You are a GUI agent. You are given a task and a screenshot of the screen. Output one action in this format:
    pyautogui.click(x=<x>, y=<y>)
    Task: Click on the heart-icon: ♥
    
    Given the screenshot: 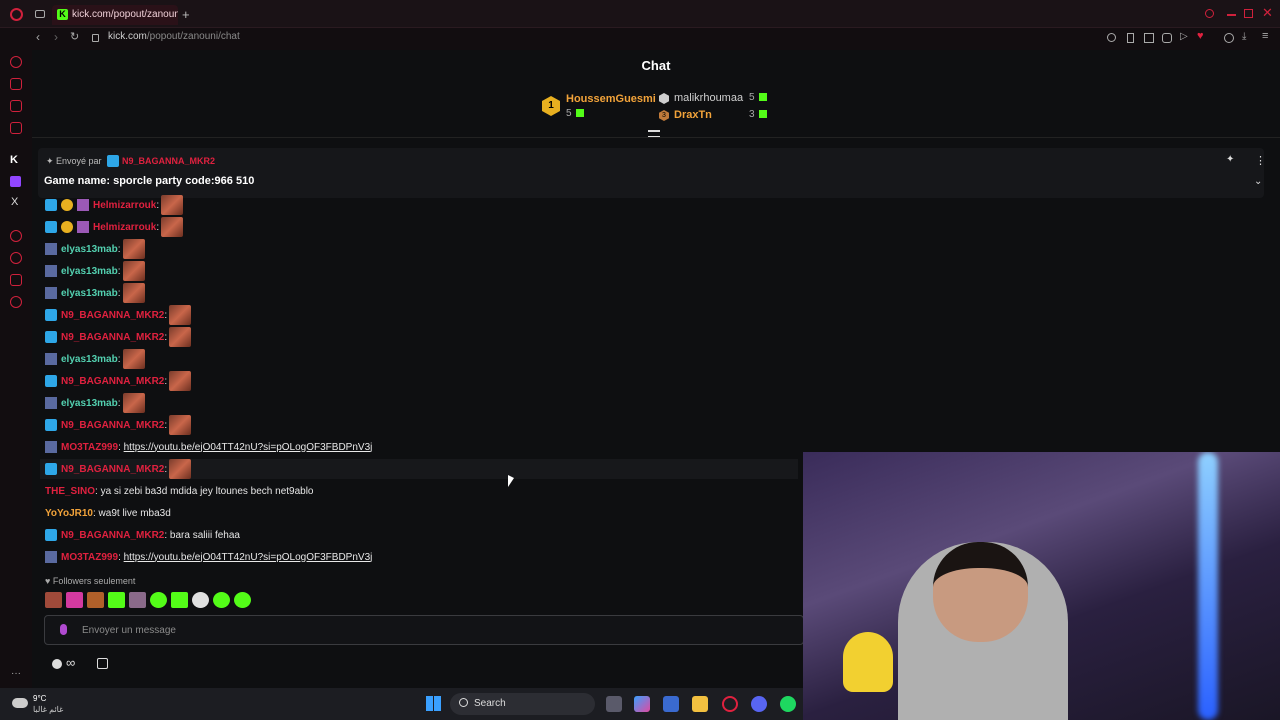 What is the action you would take?
    pyautogui.click(x=1200, y=36)
    